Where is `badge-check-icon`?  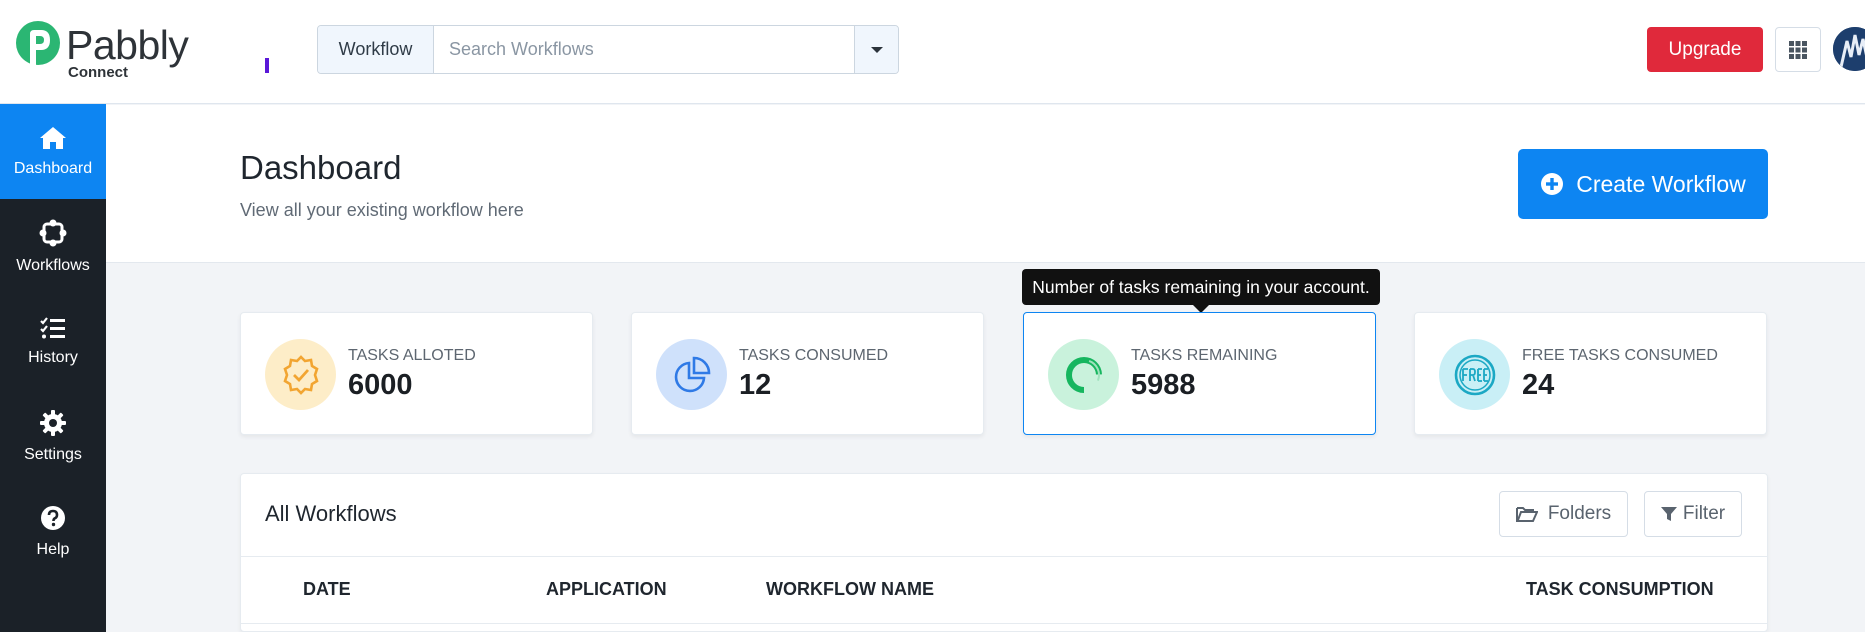
badge-check-icon is located at coordinates (300, 374).